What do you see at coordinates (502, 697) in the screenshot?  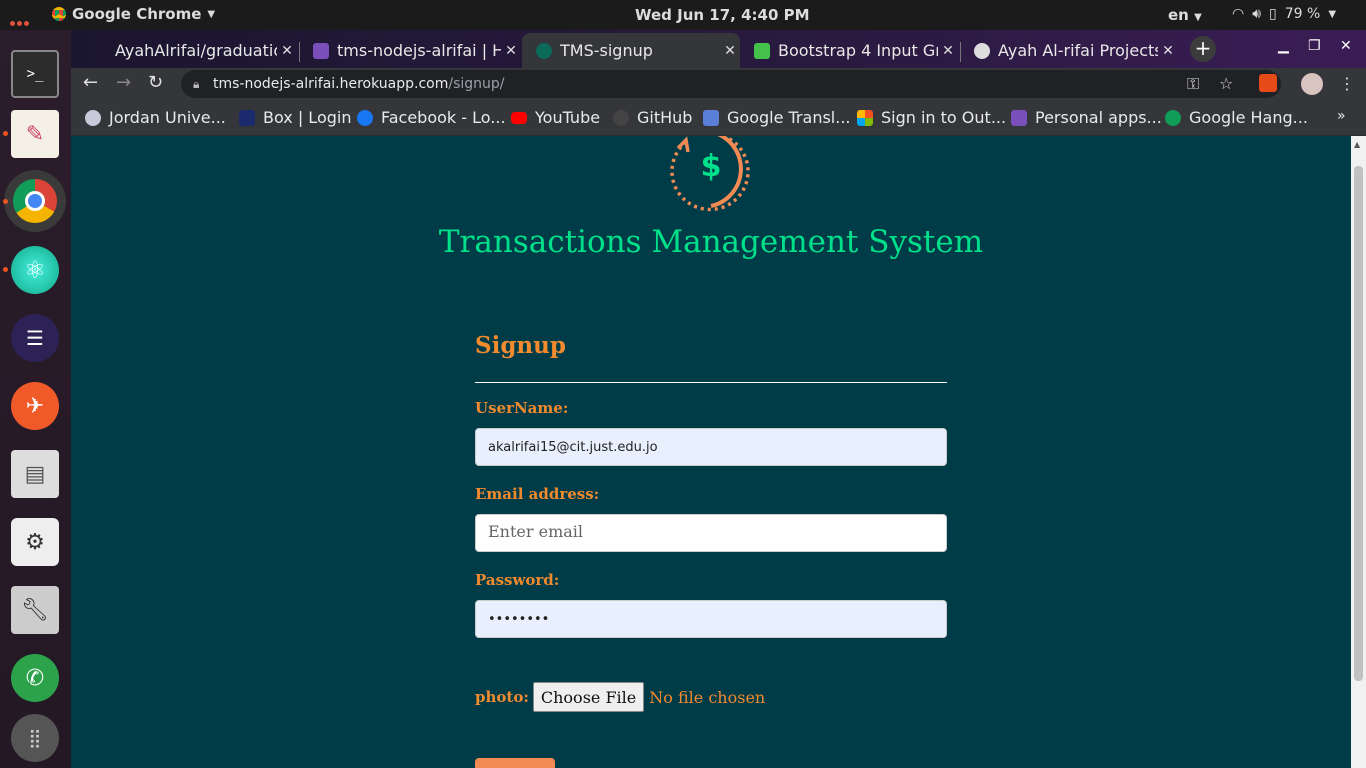 I see `photo-label: photo:` at bounding box center [502, 697].